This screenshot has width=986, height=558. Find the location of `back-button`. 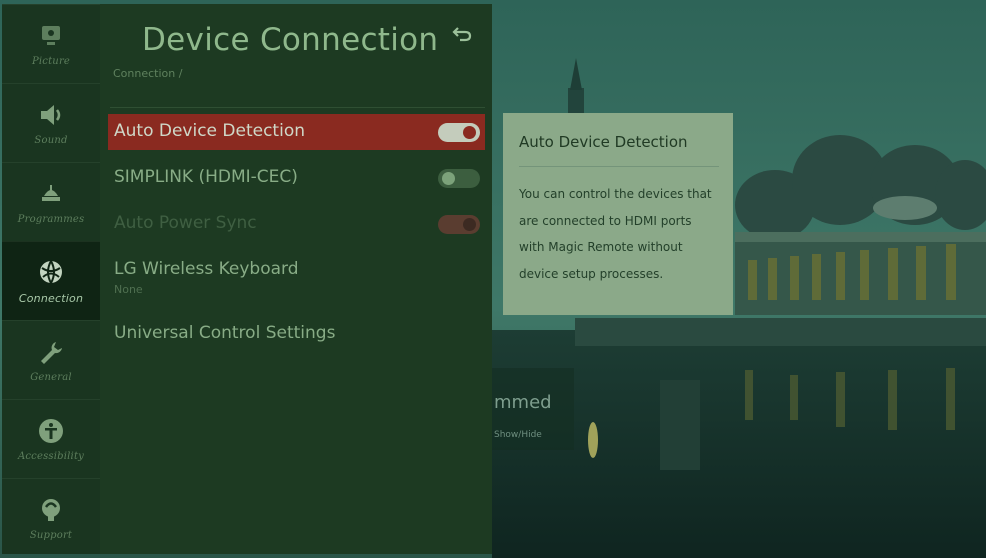

back-button is located at coordinates (463, 35).